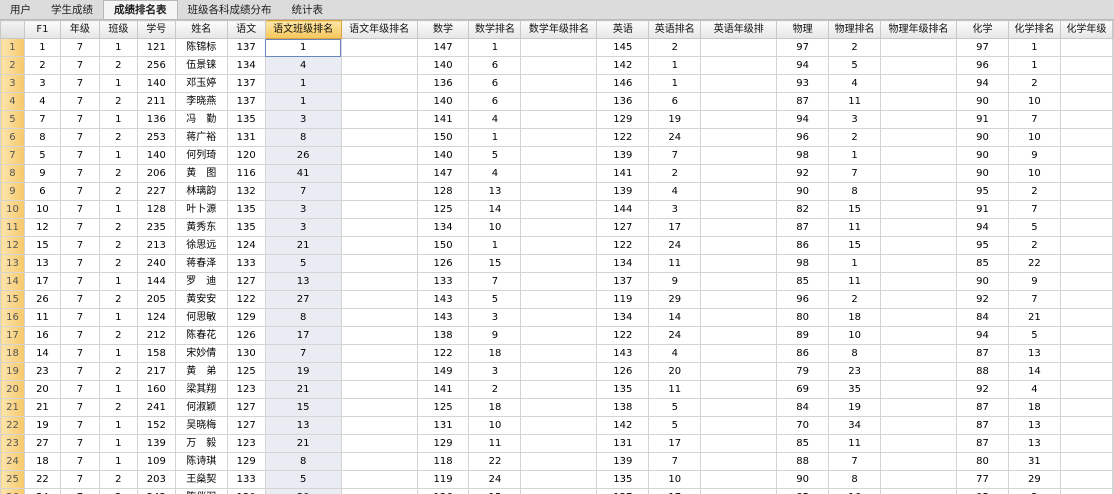 The image size is (1114, 494). I want to click on sheet-tab-3: 班级各科成绩分布, so click(230, 10).